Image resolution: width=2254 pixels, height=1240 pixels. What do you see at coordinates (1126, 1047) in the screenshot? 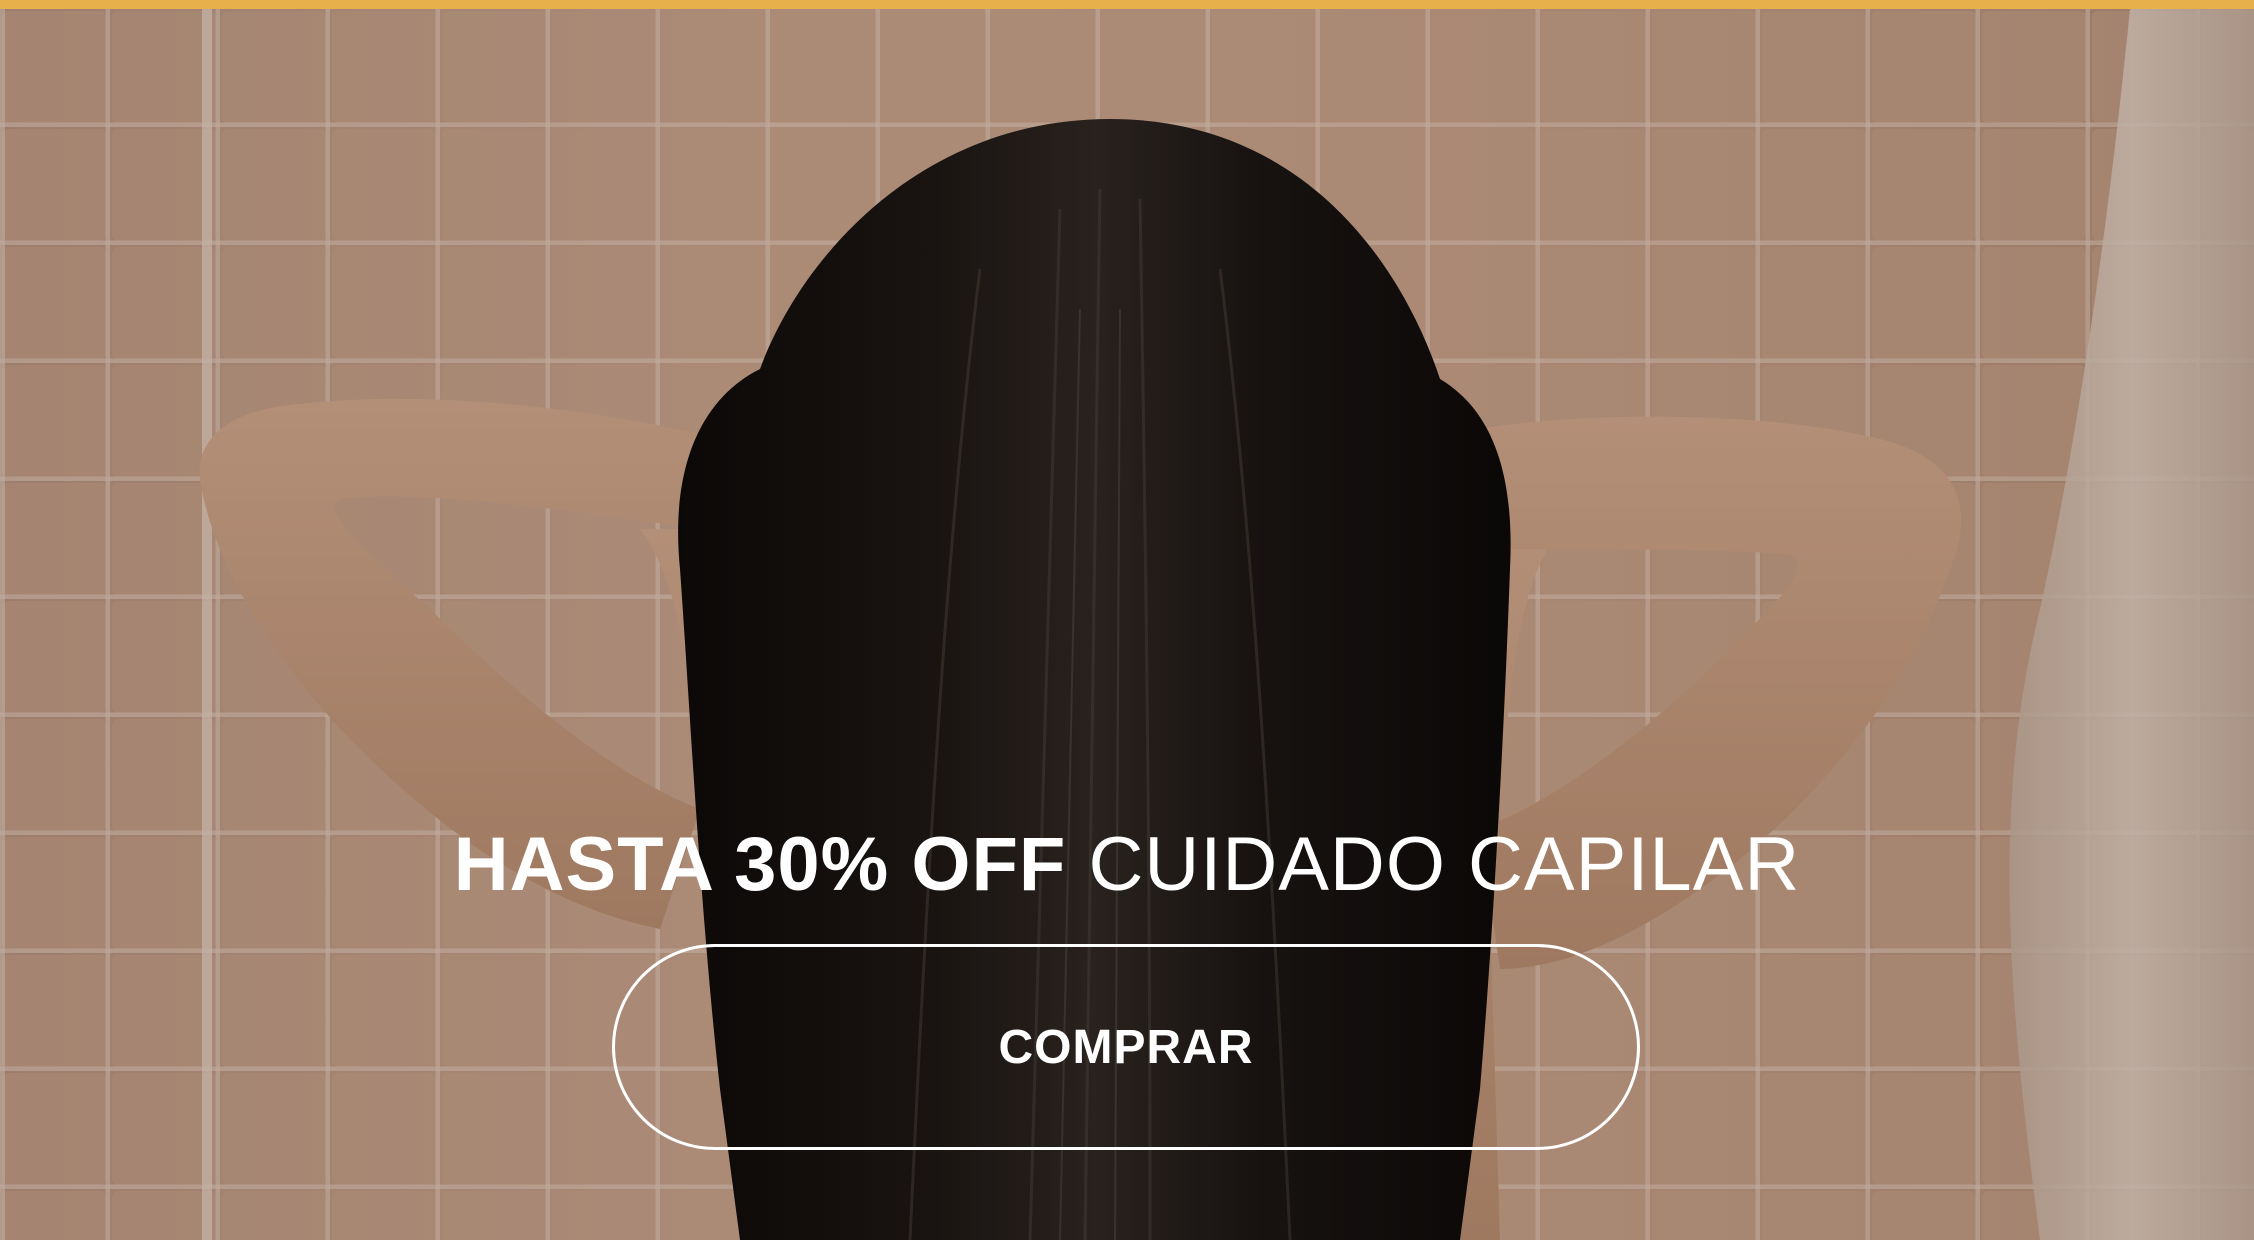
I see `comprar-button: COMPRAR` at bounding box center [1126, 1047].